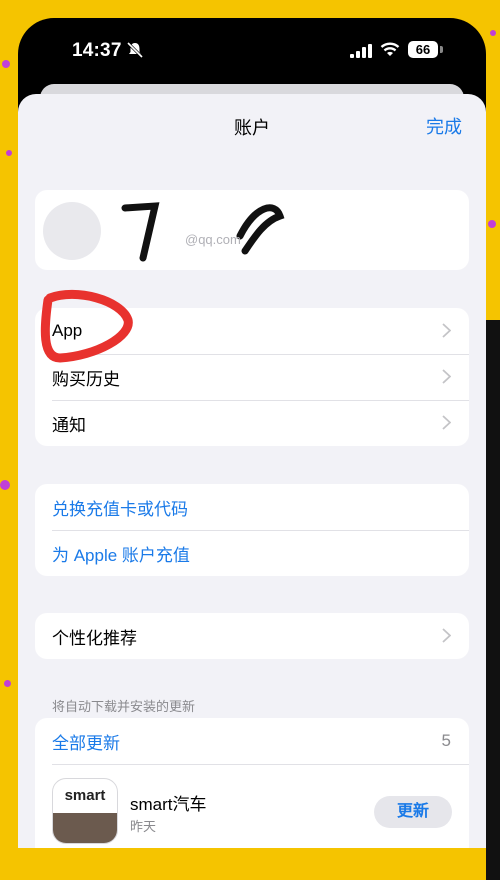 This screenshot has width=500, height=880. I want to click on updates-card: 全部更新 5 smart smart汽车 昨天 更新, so click(252, 783).